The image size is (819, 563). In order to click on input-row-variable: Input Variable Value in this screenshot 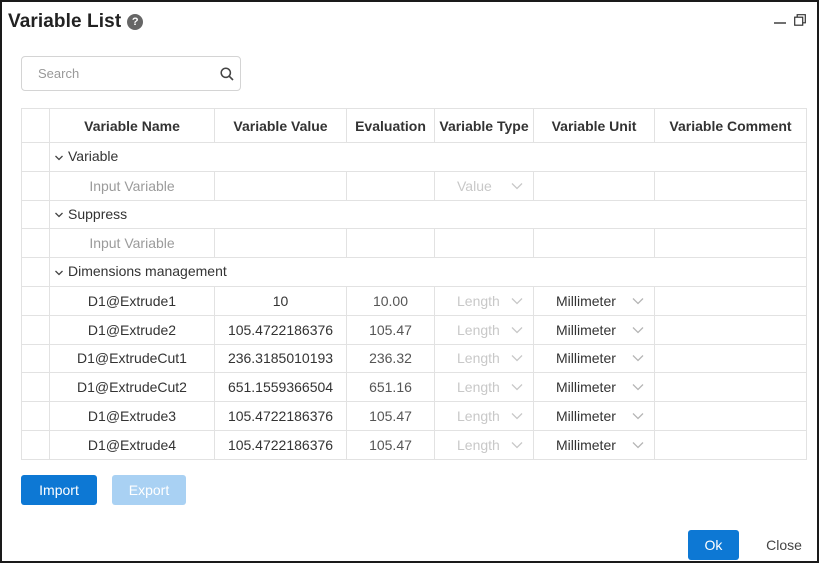, I will do `click(414, 185)`.